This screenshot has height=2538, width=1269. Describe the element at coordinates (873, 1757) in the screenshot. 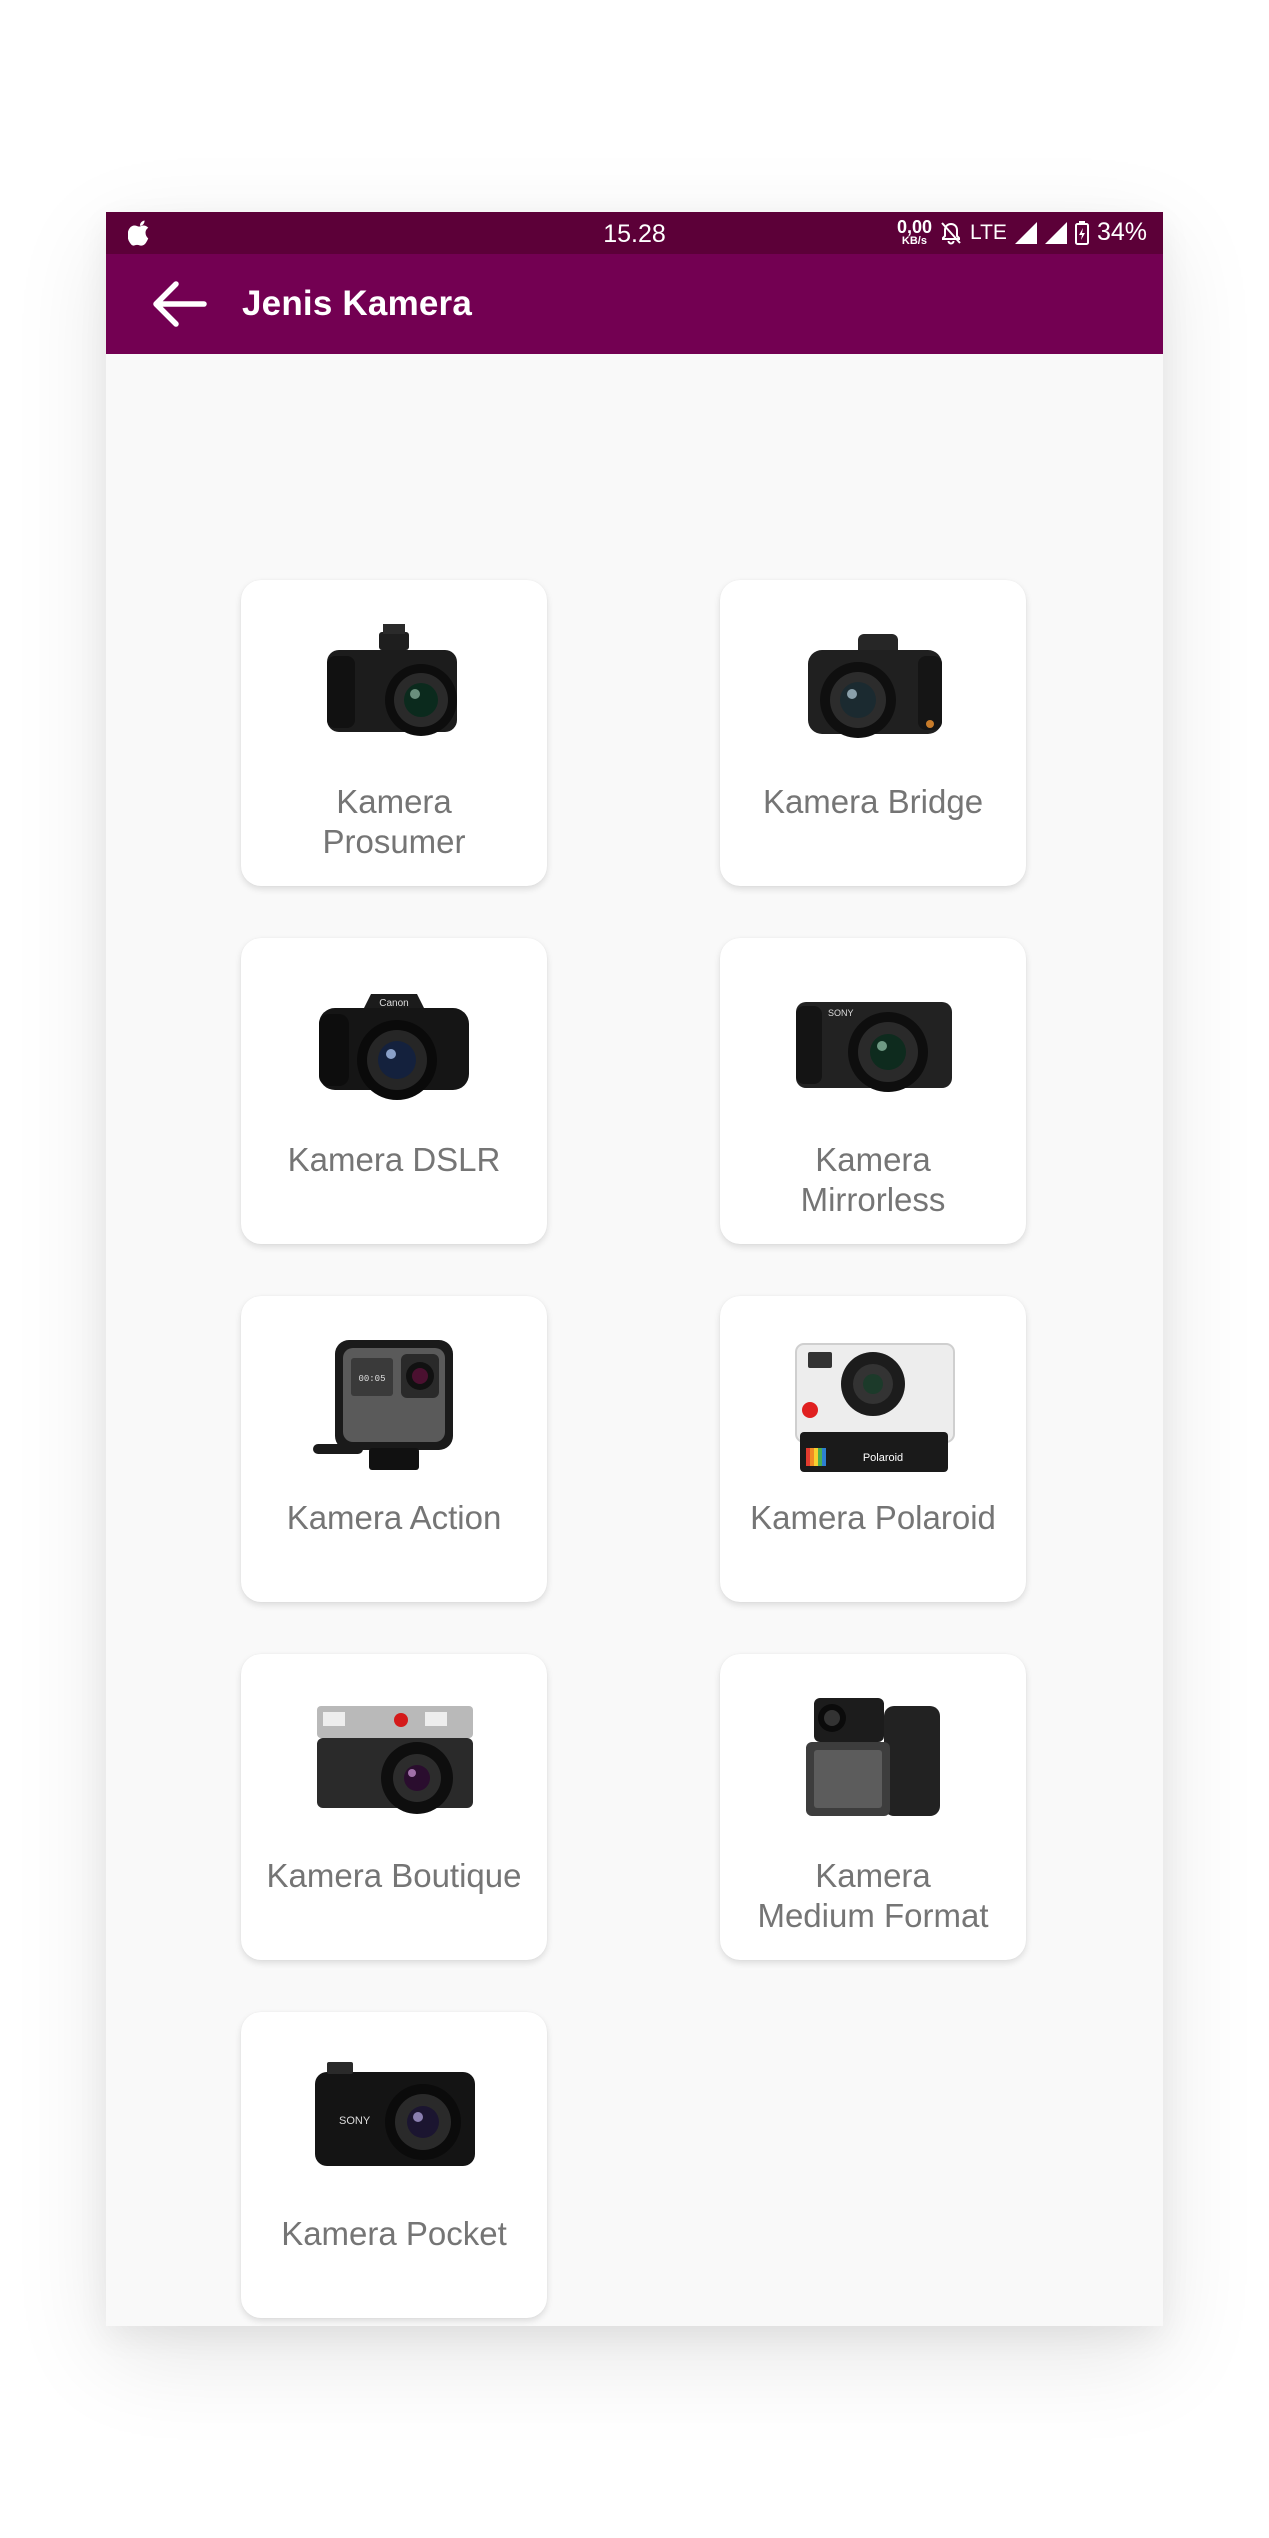

I see `medium-format-camera-image` at that location.